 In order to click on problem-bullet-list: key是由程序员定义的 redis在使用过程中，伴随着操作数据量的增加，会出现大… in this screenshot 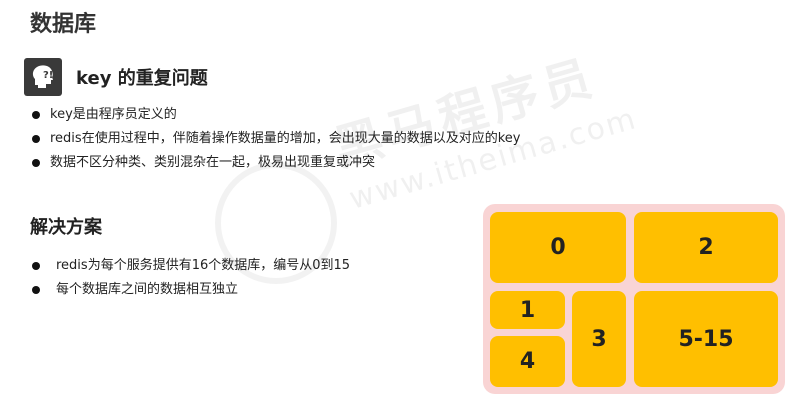, I will do `click(276, 139)`.